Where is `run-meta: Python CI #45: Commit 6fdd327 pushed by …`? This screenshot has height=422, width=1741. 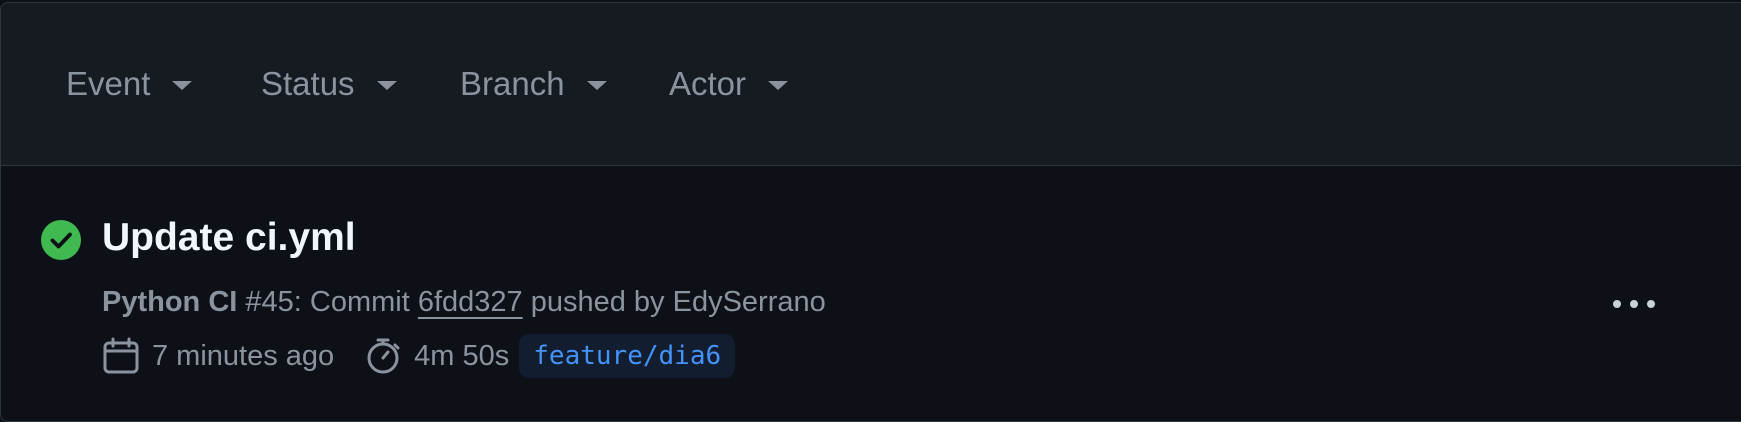
run-meta: Python CI #45: Commit 6fdd327 pushed by … is located at coordinates (464, 302).